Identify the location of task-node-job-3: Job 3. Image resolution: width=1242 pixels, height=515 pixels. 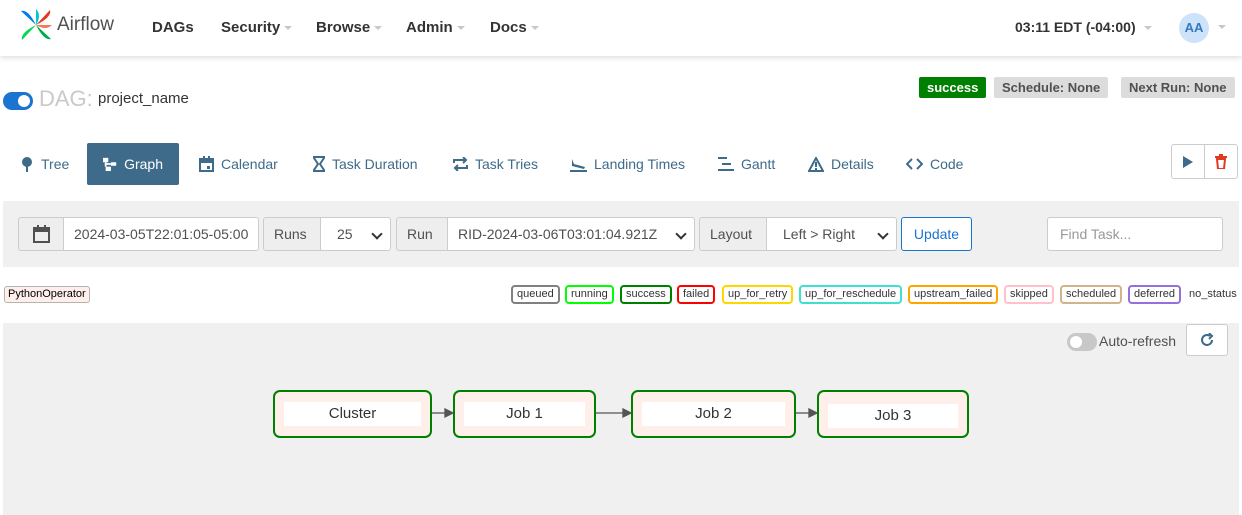
(893, 414).